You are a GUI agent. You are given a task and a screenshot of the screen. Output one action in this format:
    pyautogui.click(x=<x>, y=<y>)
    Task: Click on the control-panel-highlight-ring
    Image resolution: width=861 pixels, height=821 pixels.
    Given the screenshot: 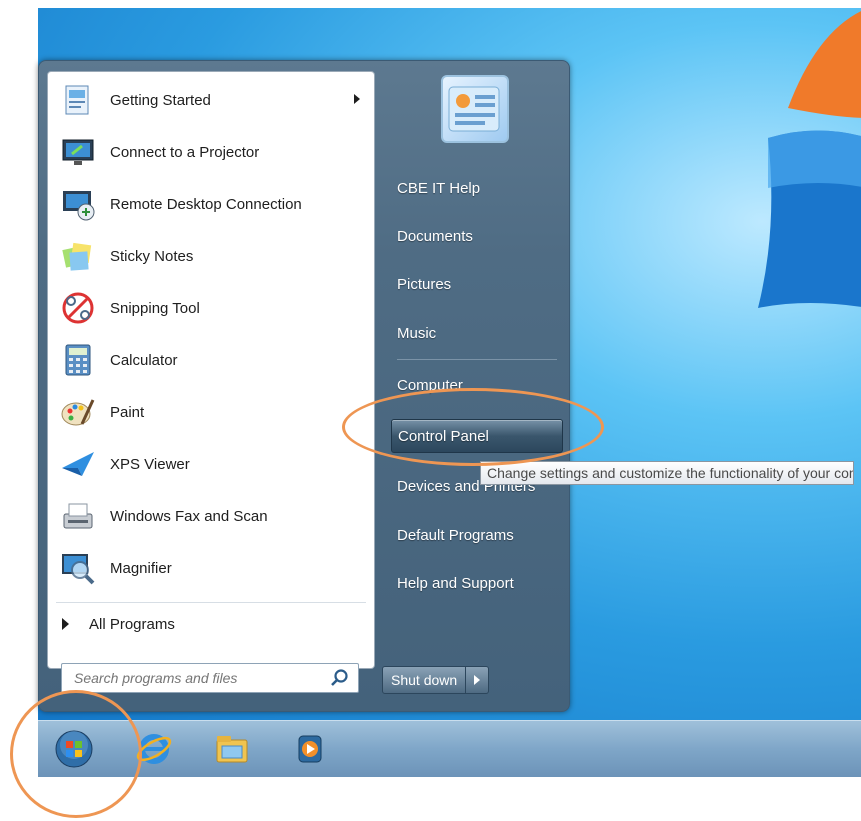 What is the action you would take?
    pyautogui.click(x=473, y=427)
    